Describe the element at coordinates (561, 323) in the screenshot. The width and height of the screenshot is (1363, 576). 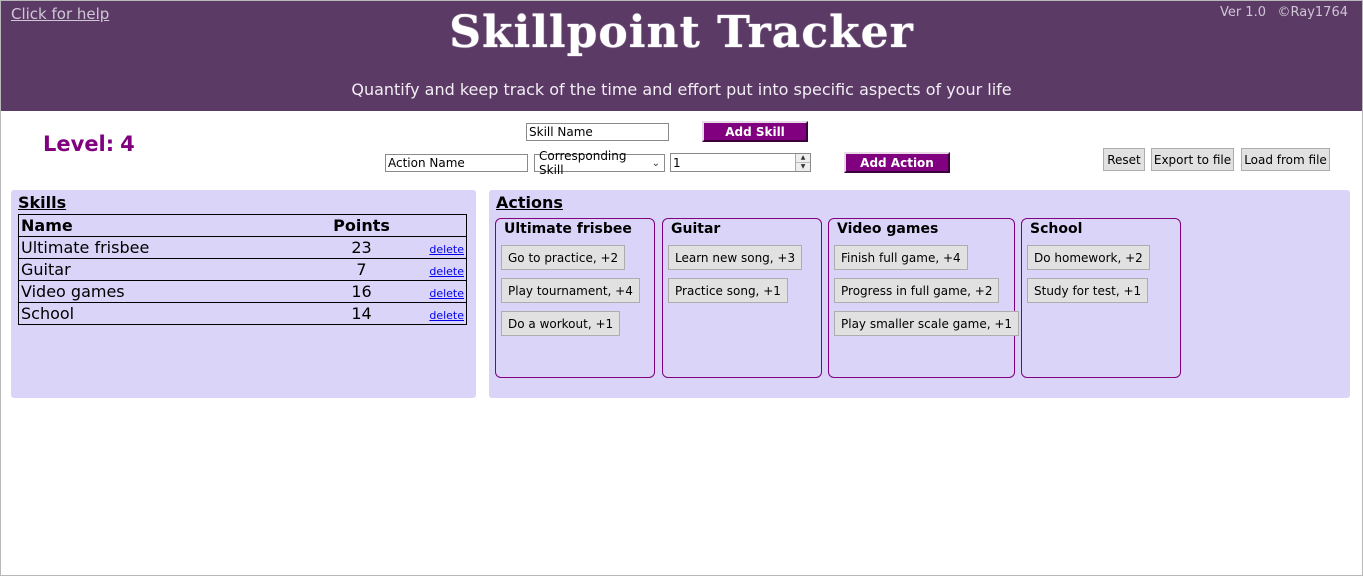
I see `action-button: Do a workout, +1` at that location.